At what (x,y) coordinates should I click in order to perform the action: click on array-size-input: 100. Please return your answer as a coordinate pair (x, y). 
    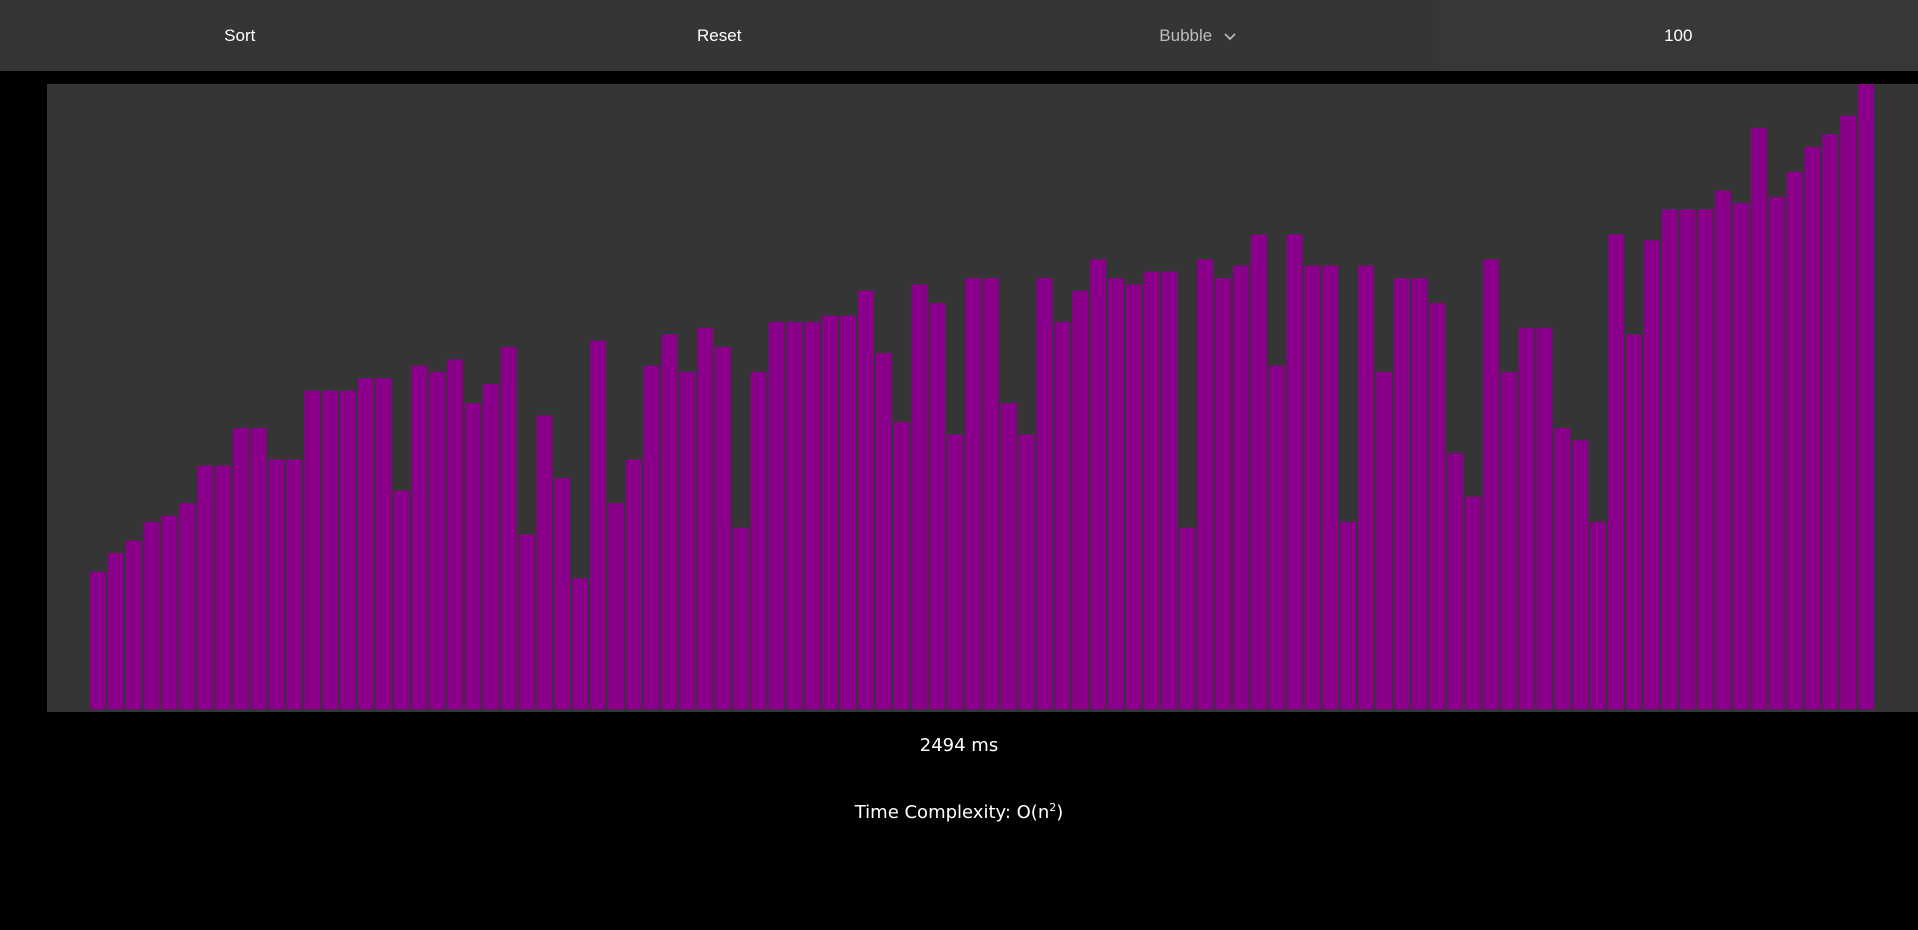
    Looking at the image, I should click on (1678, 35).